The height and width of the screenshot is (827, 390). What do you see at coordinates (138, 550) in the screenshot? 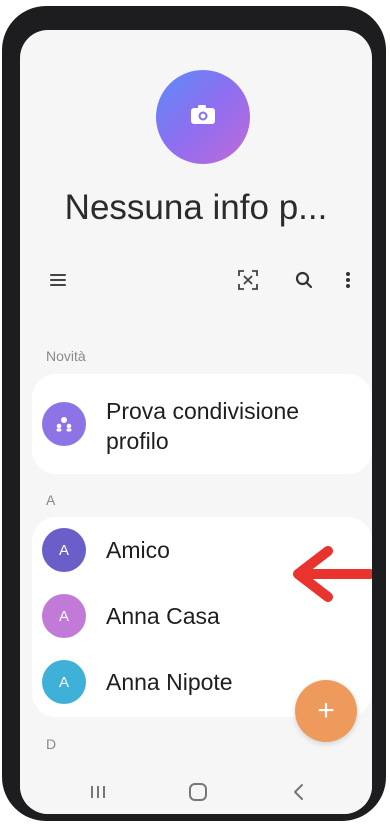
I see `contact-name: Amico` at bounding box center [138, 550].